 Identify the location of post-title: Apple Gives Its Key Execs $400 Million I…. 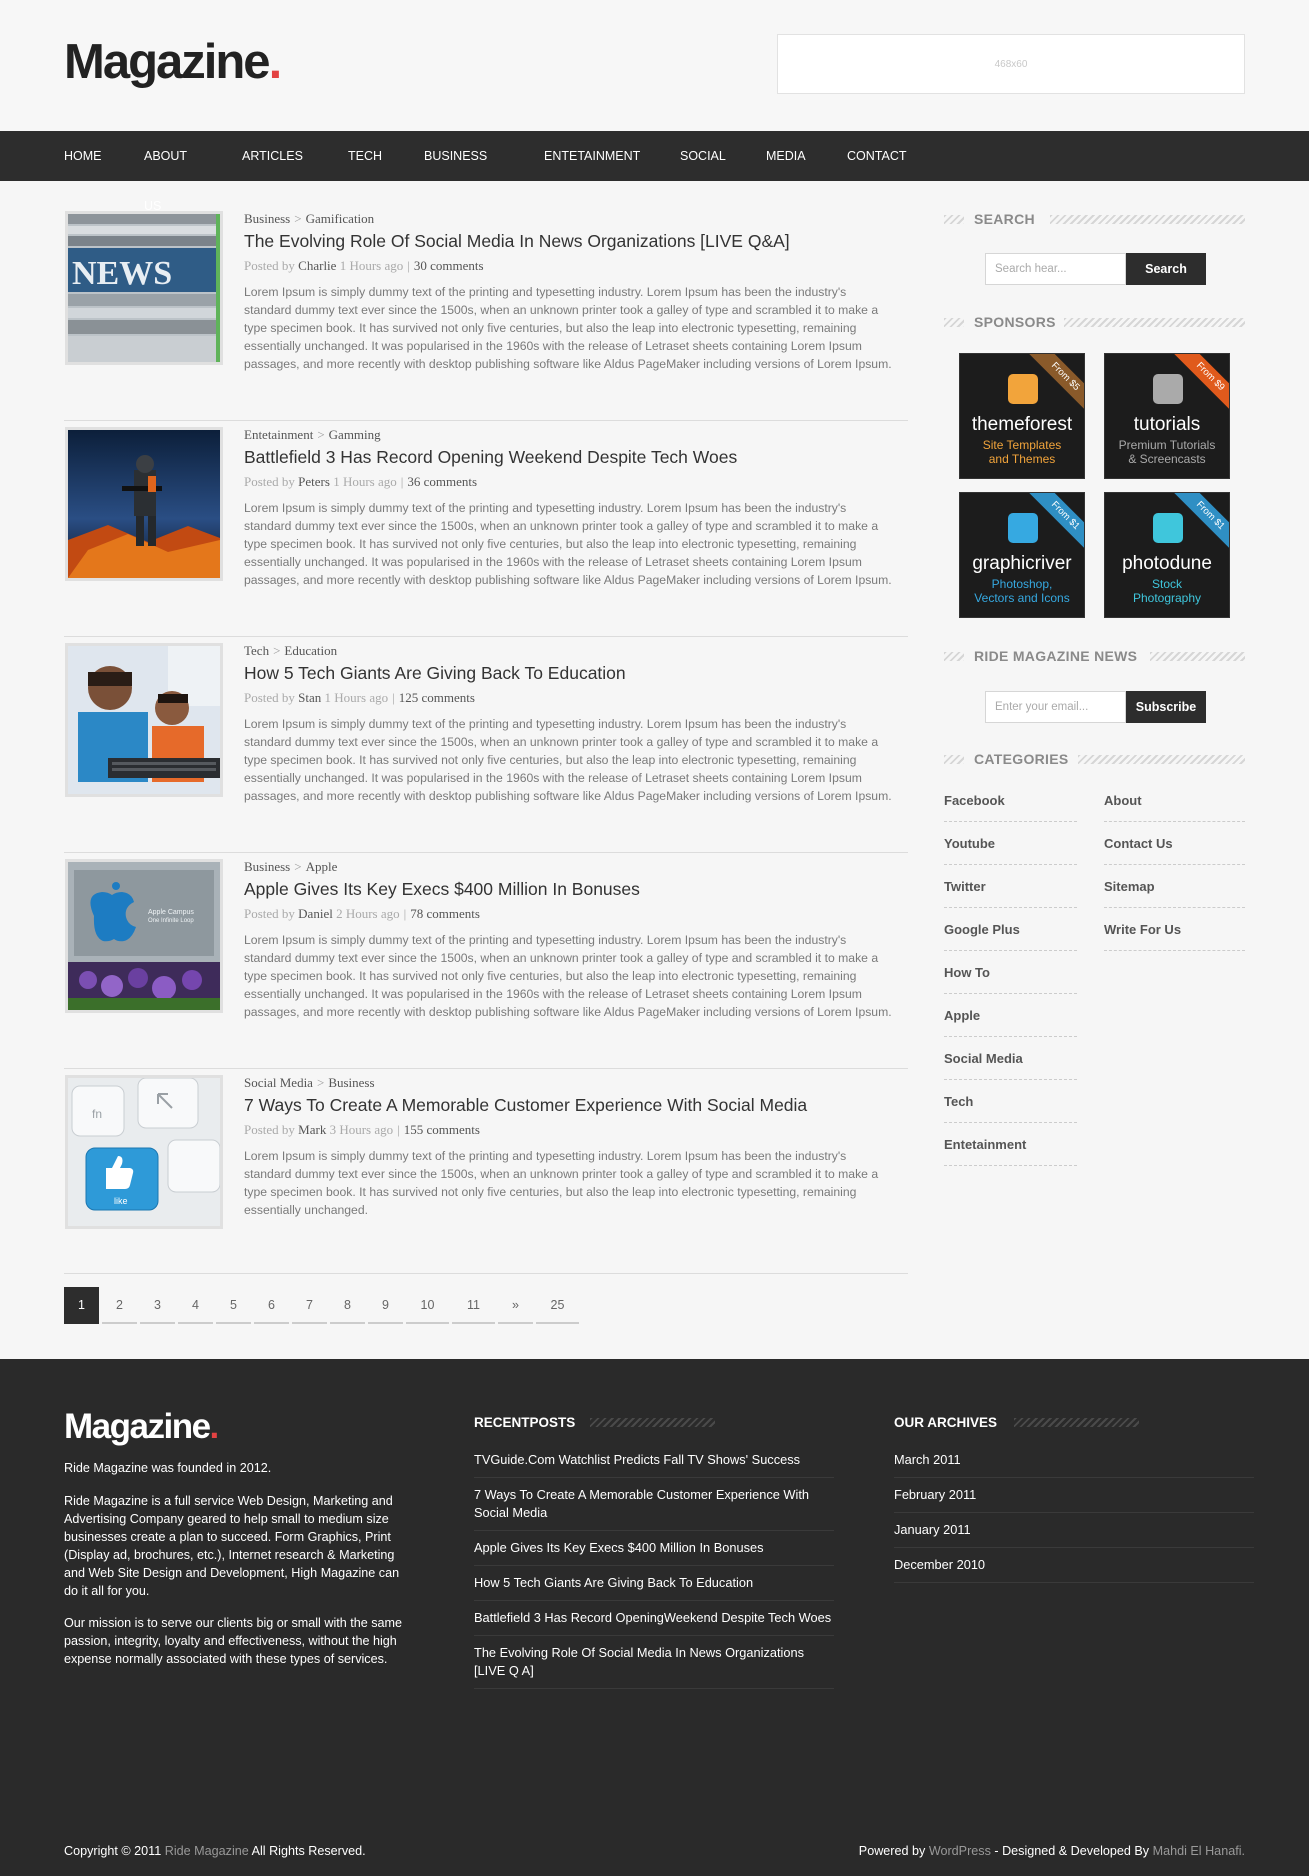
(574, 889).